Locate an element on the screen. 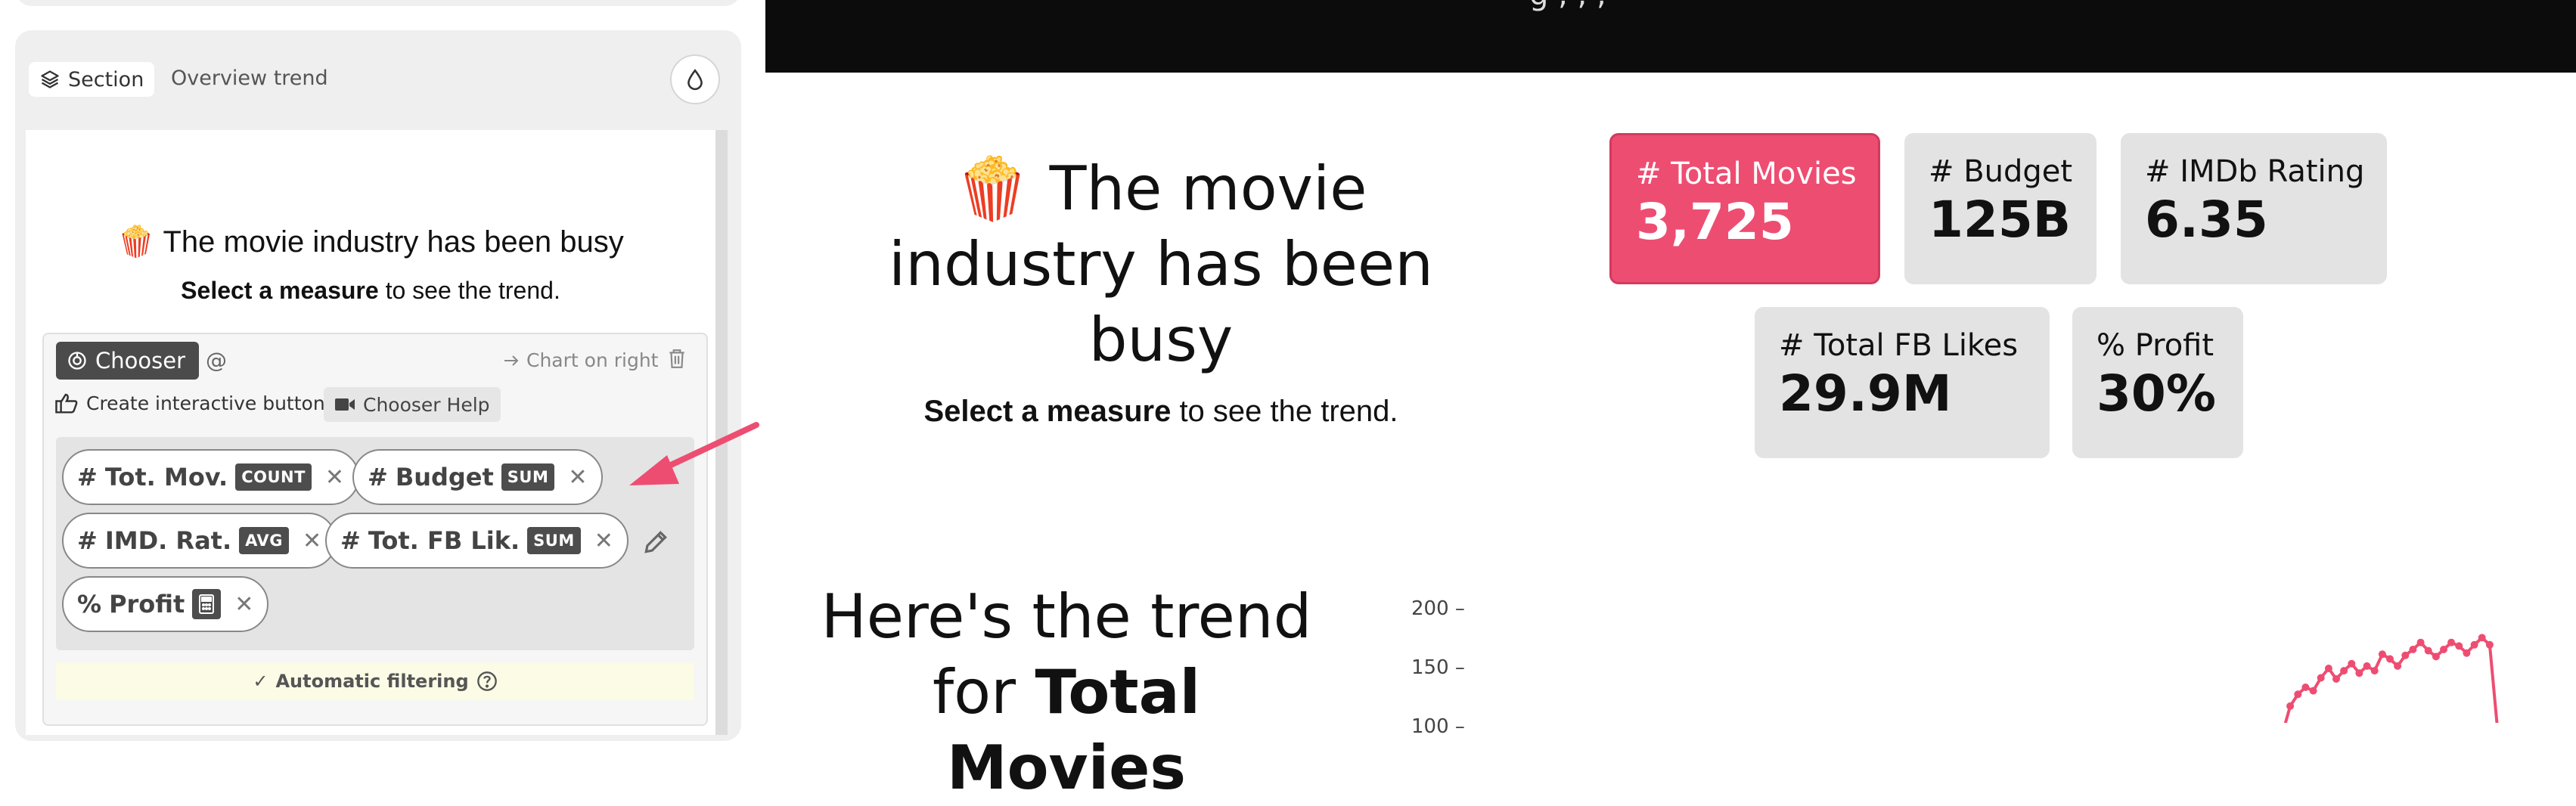  measure-pill: # IMD. Rat. AVG ✕ is located at coordinates (199, 541).